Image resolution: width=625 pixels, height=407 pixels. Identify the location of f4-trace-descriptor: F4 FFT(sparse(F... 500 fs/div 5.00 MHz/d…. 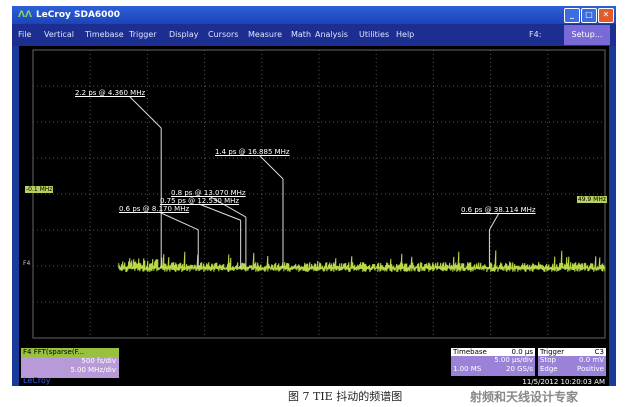
(70, 363).